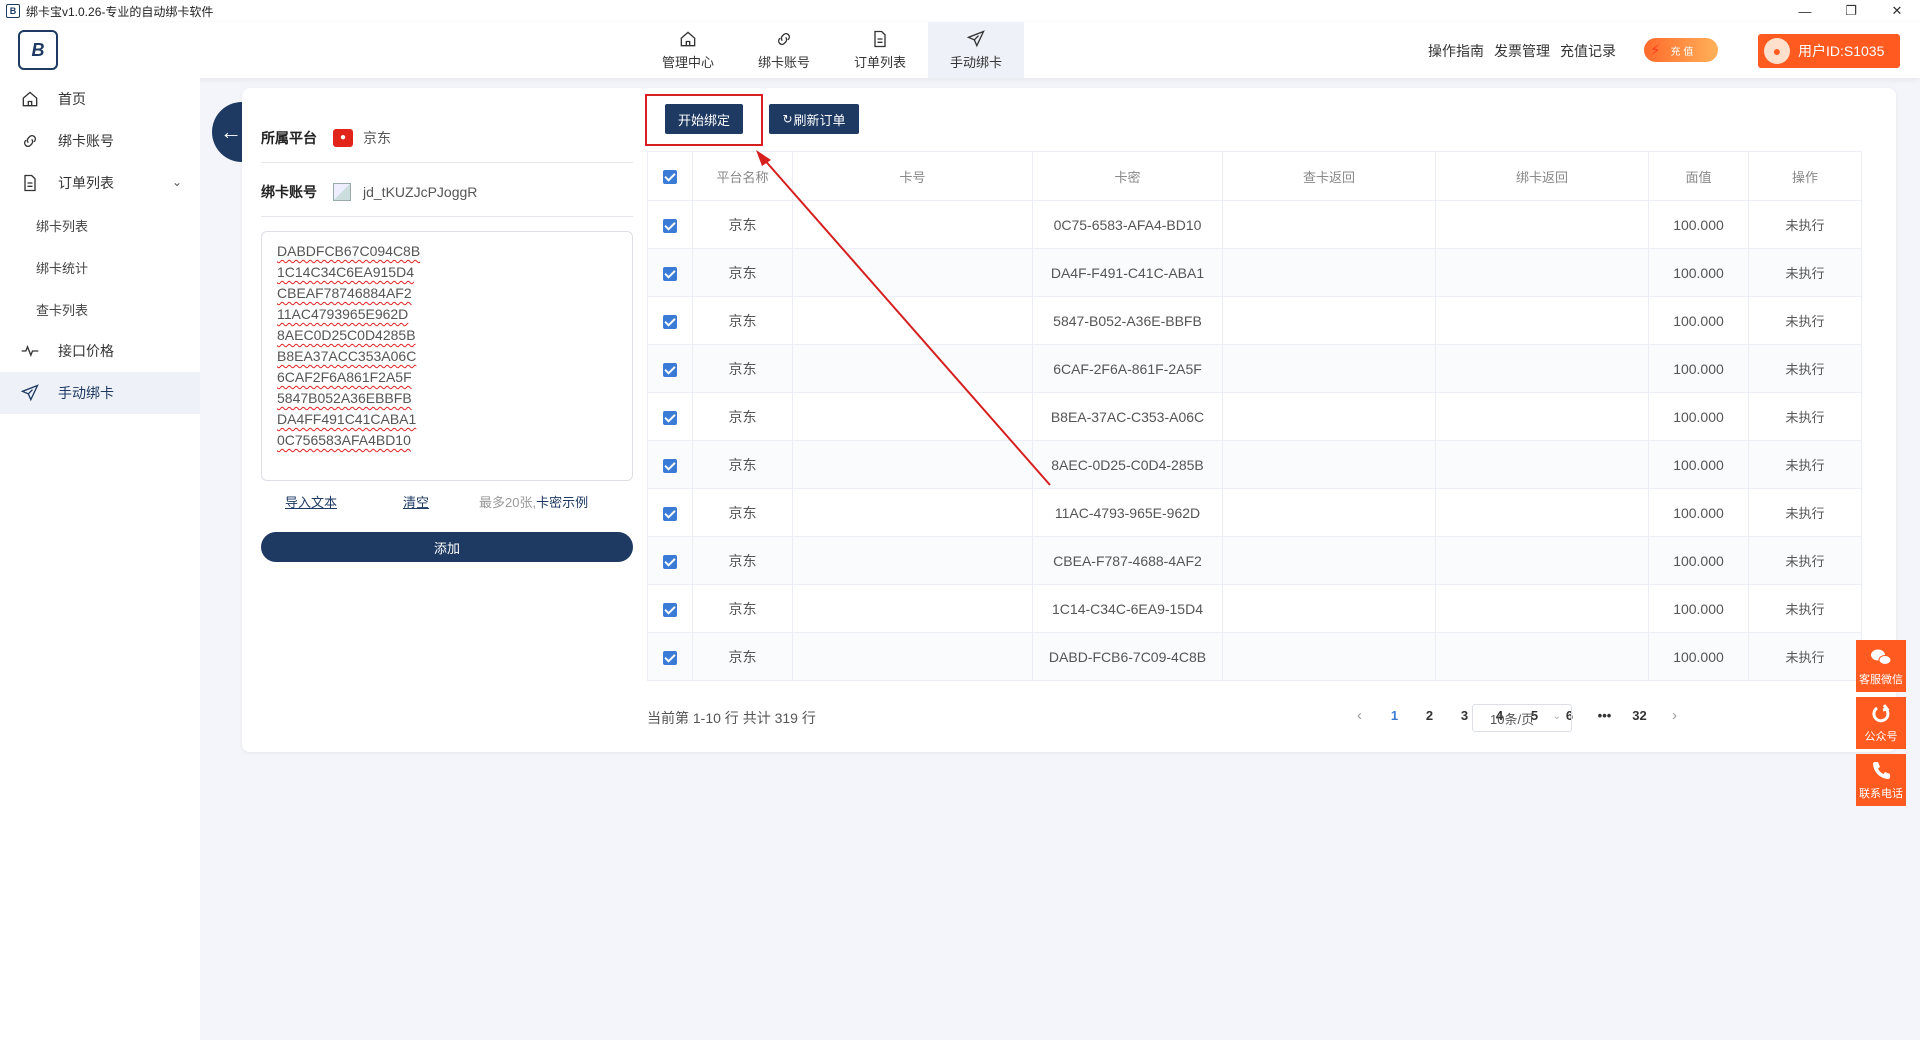  I want to click on avatar-icon: ●, so click(1777, 51).